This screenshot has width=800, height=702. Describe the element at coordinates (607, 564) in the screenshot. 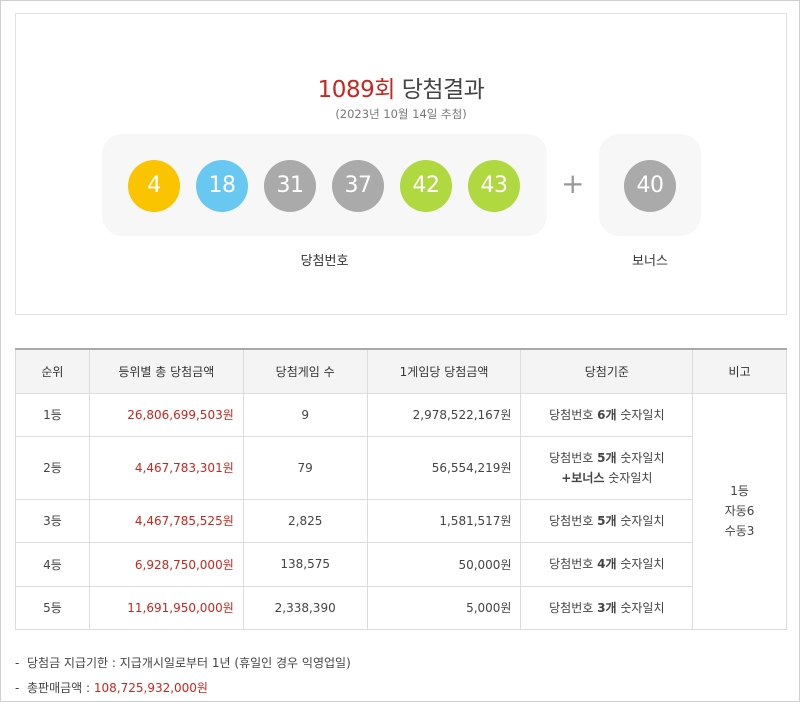

I see `criteria-cell: 당첨번호 4개 숫자일치` at that location.